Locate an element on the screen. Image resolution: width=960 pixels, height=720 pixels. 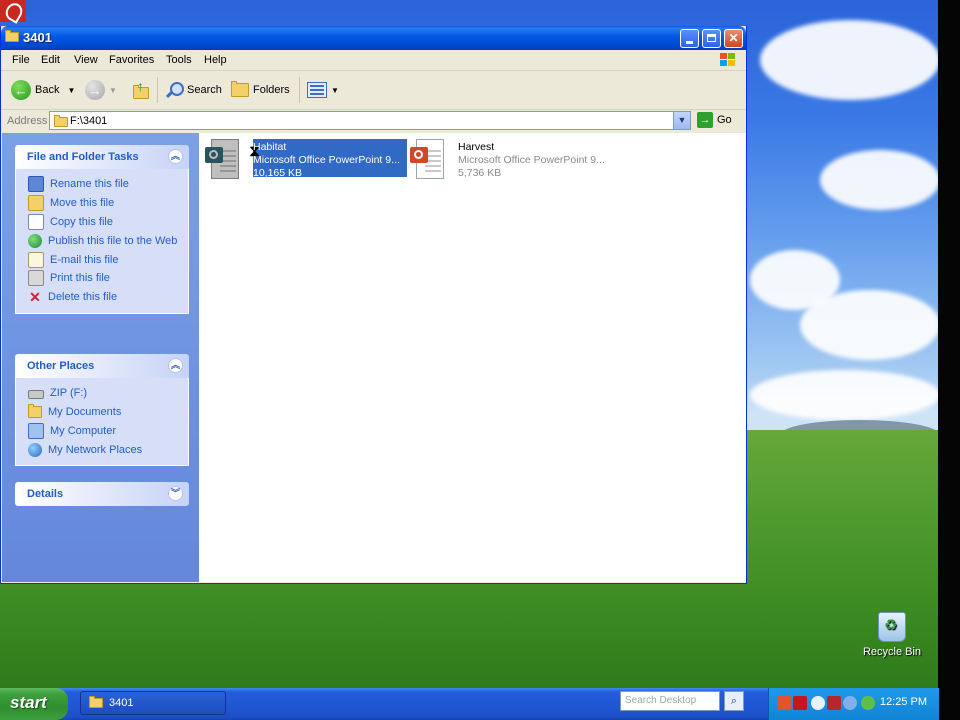
network-icon is located at coordinates (35, 449).